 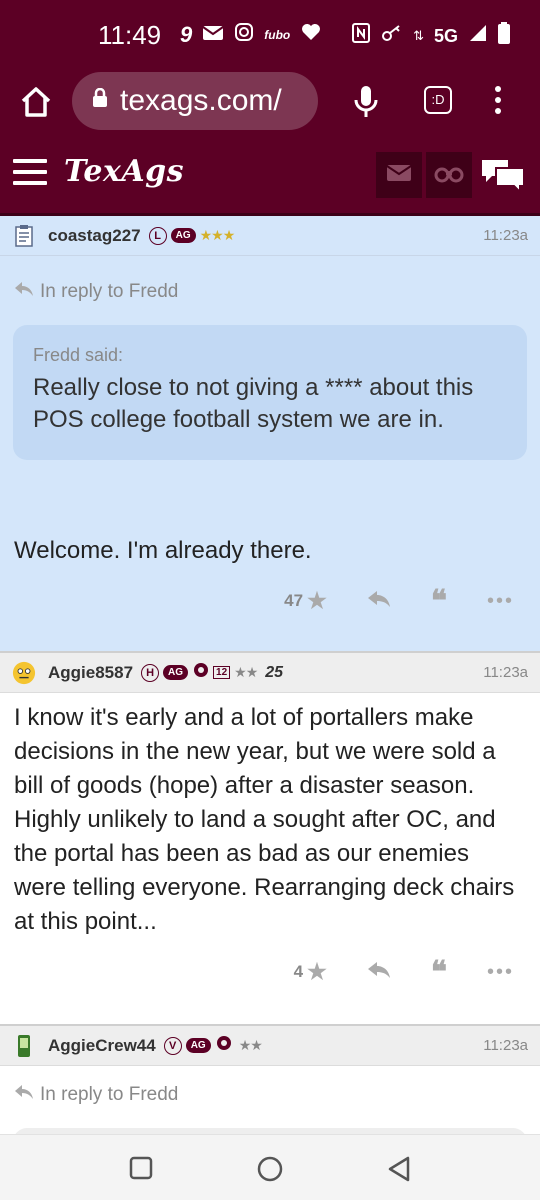 I want to click on browser-toolbar: texags.com/ :D, so click(x=270, y=102).